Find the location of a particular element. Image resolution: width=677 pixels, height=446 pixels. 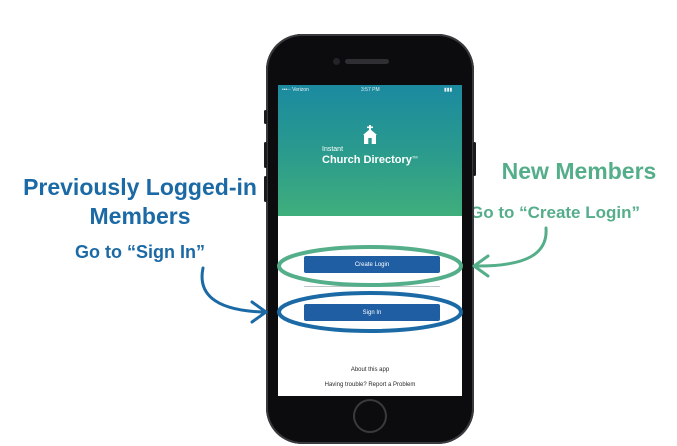

annotation-overlay is located at coordinates (374, 279).